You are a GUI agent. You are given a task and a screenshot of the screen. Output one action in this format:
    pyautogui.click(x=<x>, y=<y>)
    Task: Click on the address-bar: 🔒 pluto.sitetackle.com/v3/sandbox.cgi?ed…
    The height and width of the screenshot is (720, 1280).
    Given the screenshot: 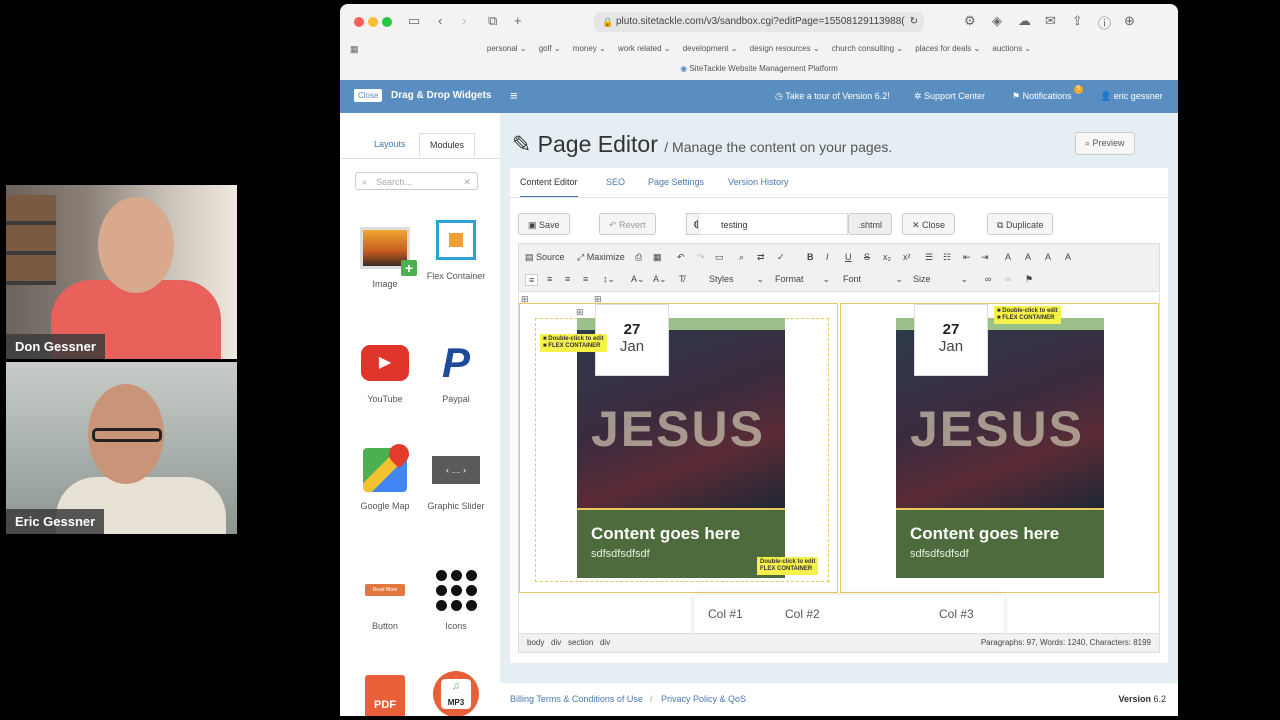 What is the action you would take?
    pyautogui.click(x=759, y=22)
    